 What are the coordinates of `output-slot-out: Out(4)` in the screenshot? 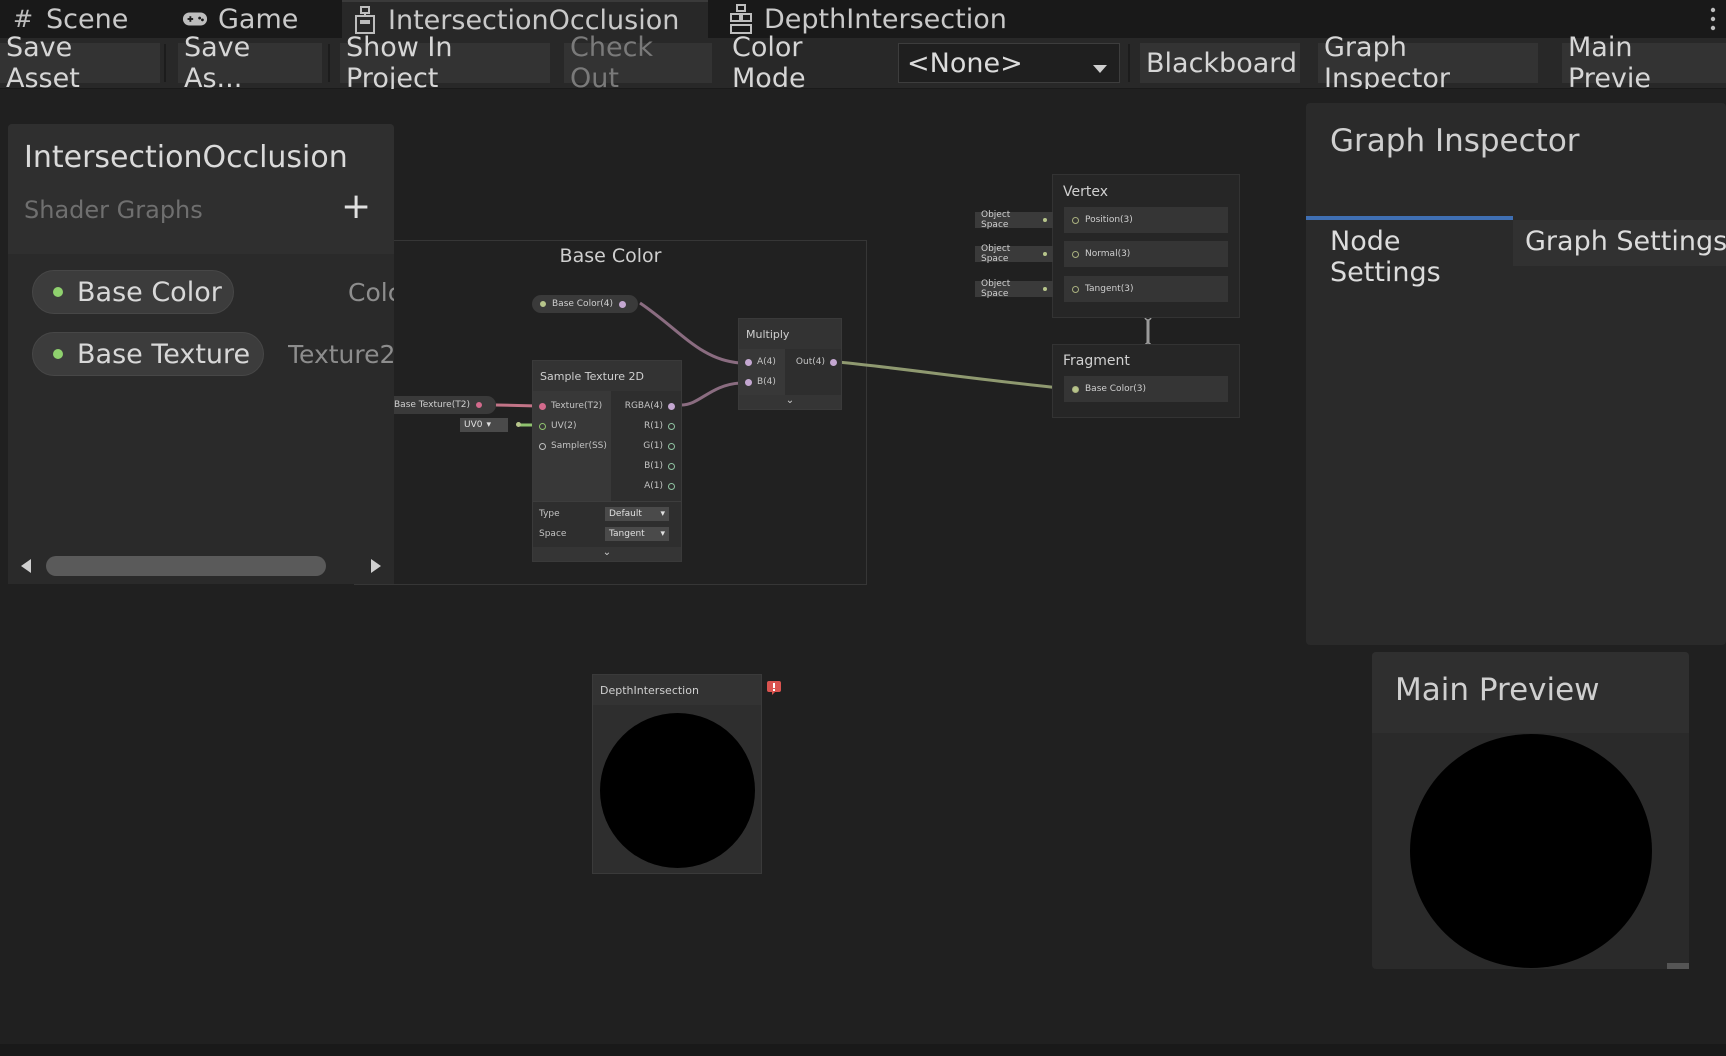 It's located at (816, 362).